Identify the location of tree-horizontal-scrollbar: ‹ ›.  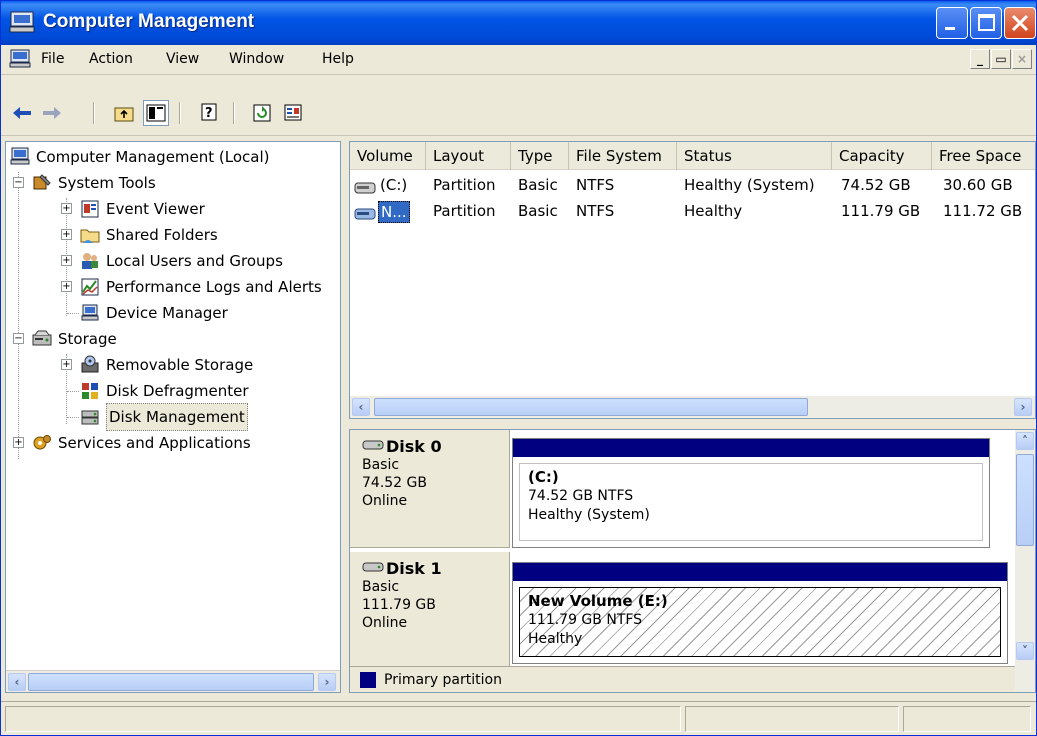
(173, 681).